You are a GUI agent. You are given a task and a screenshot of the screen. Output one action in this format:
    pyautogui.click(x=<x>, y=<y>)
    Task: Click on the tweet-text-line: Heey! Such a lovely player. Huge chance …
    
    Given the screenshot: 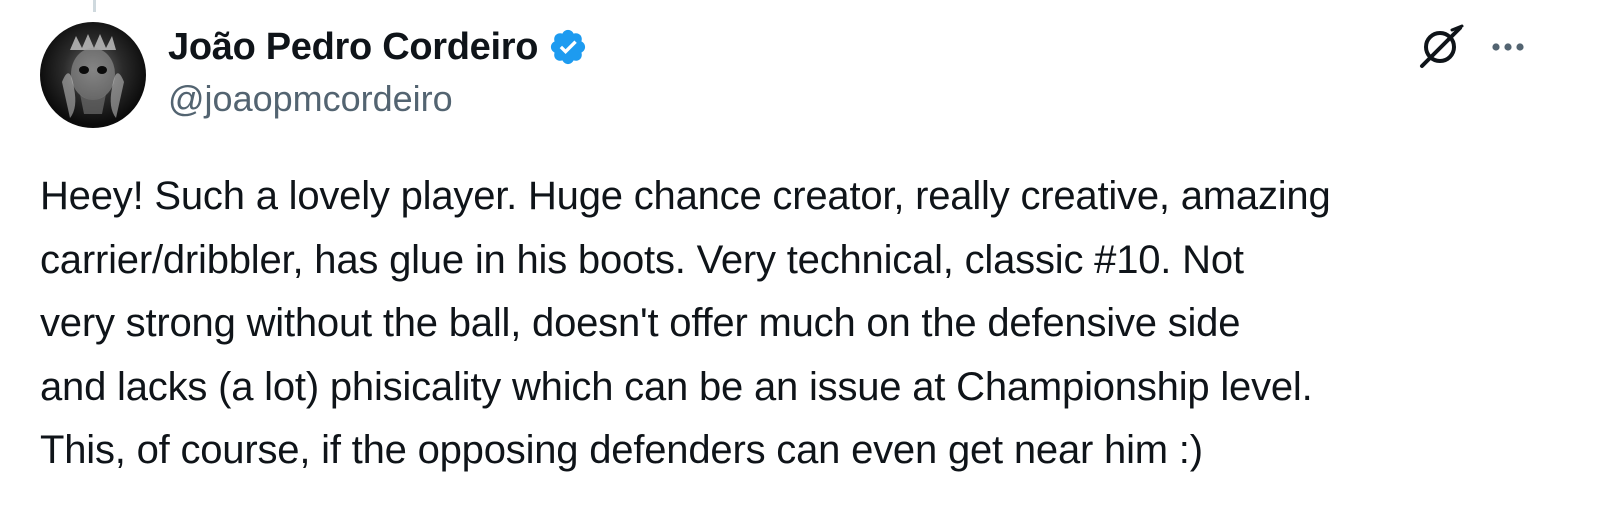 What is the action you would take?
    pyautogui.click(x=685, y=196)
    